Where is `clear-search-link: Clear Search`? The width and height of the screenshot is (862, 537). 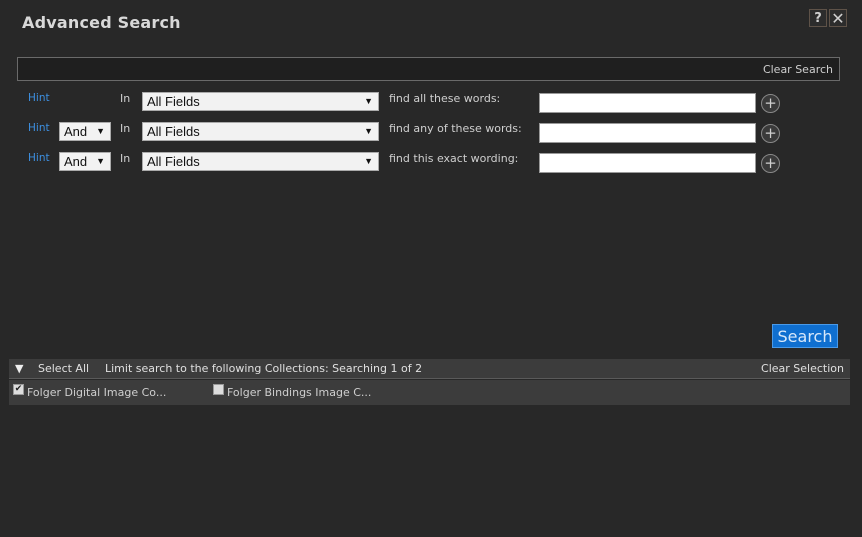 clear-search-link: Clear Search is located at coordinates (798, 69).